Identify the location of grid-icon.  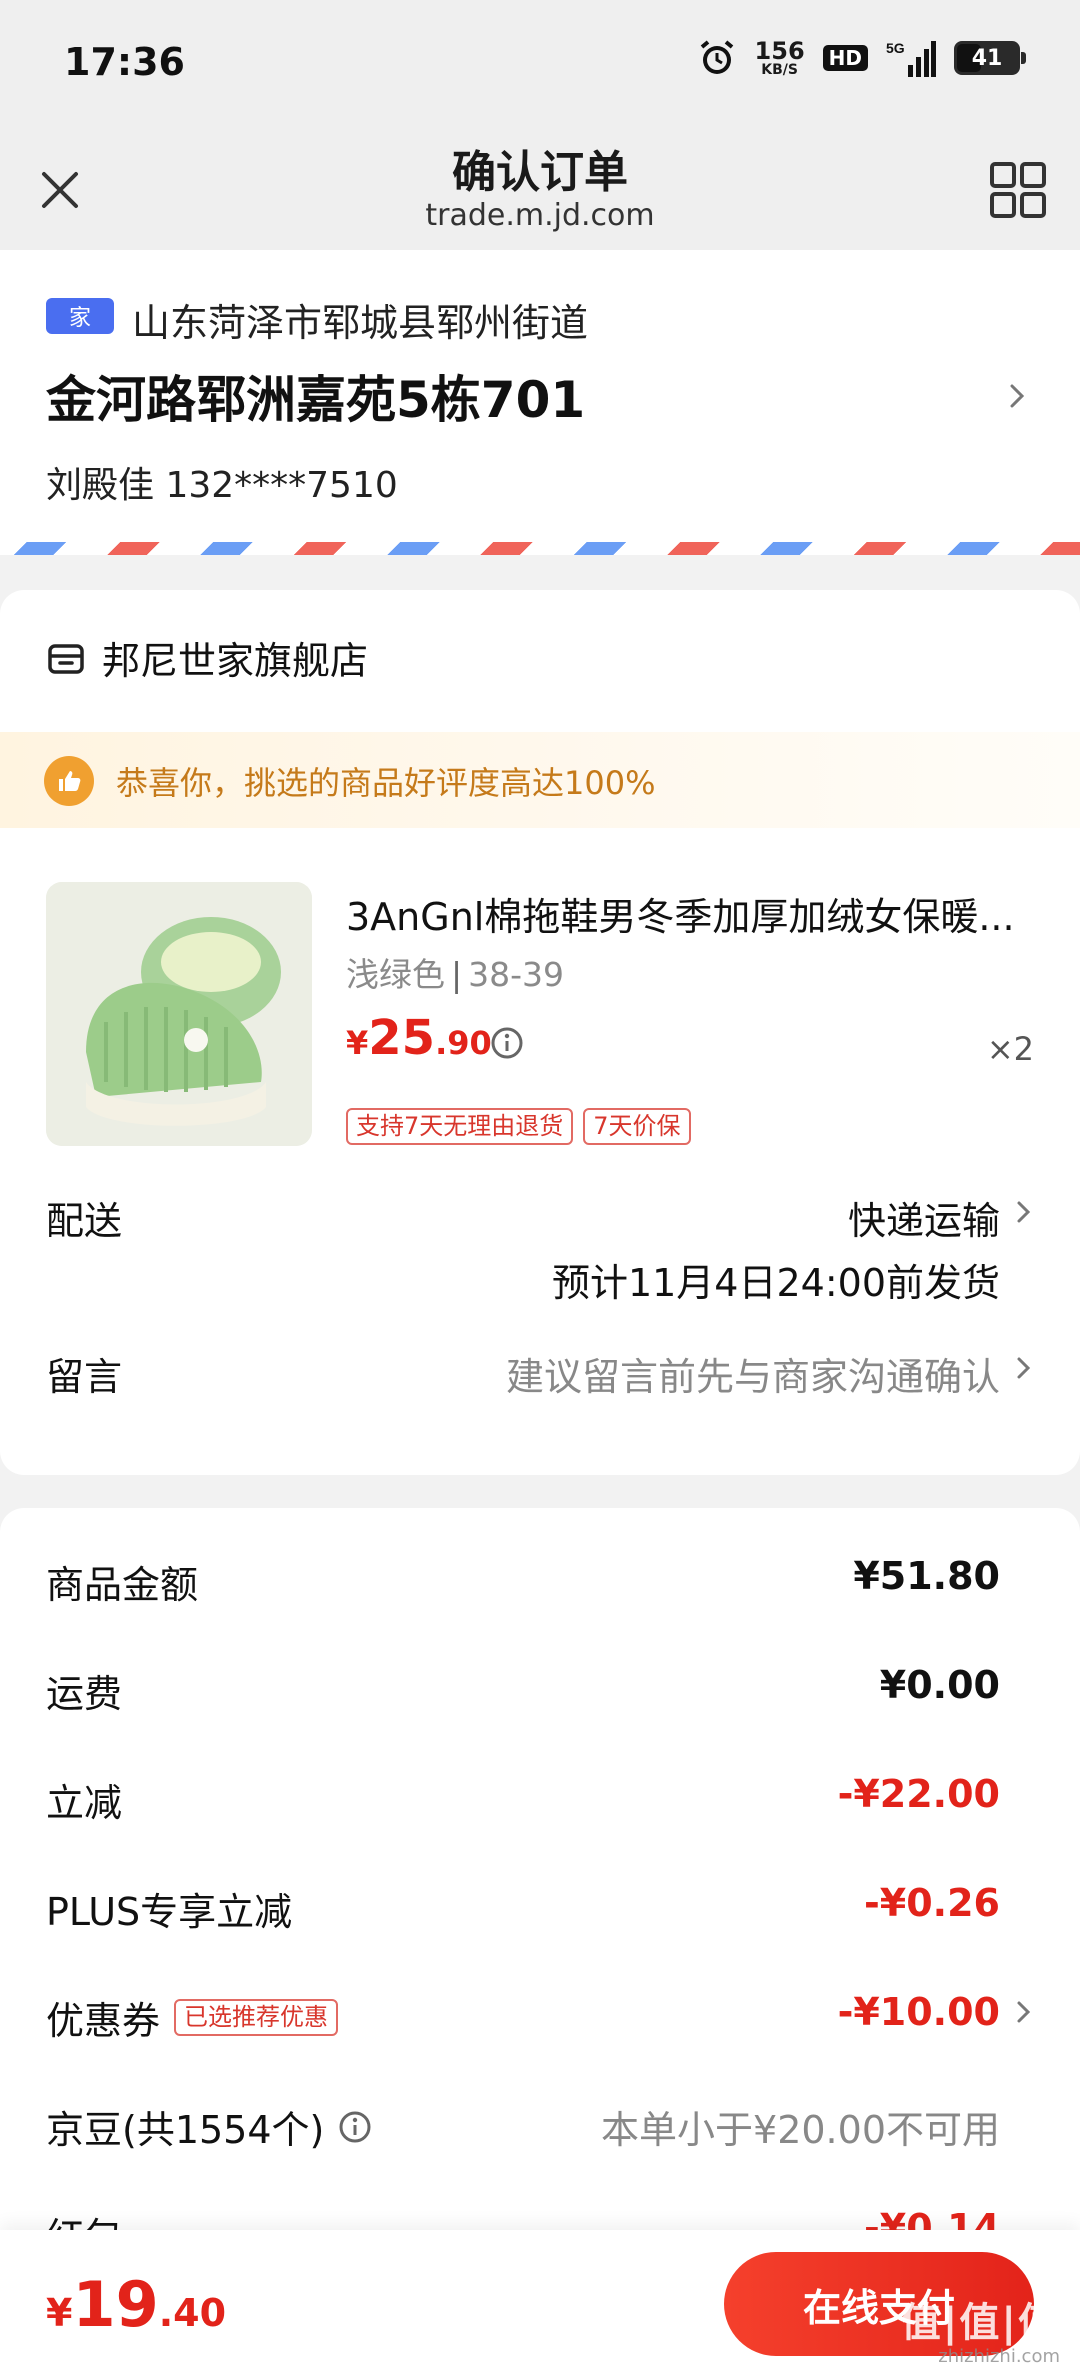
(1018, 190).